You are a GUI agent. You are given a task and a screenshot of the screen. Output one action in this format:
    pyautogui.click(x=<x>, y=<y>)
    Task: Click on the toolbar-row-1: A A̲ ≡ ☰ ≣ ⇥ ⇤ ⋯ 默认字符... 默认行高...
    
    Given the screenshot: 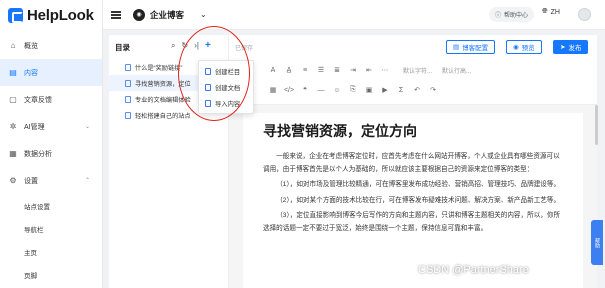 What is the action you would take?
    pyautogui.click(x=368, y=70)
    